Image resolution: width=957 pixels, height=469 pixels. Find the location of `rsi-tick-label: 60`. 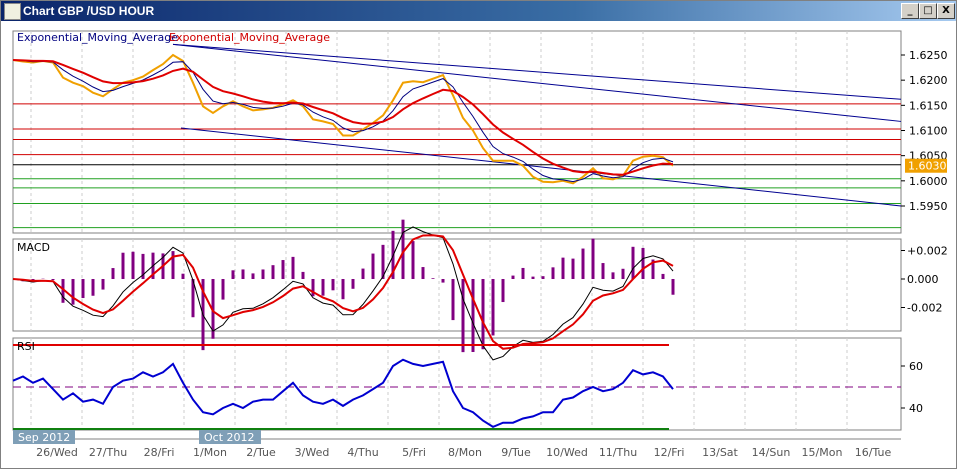

rsi-tick-label: 60 is located at coordinates (916, 366).